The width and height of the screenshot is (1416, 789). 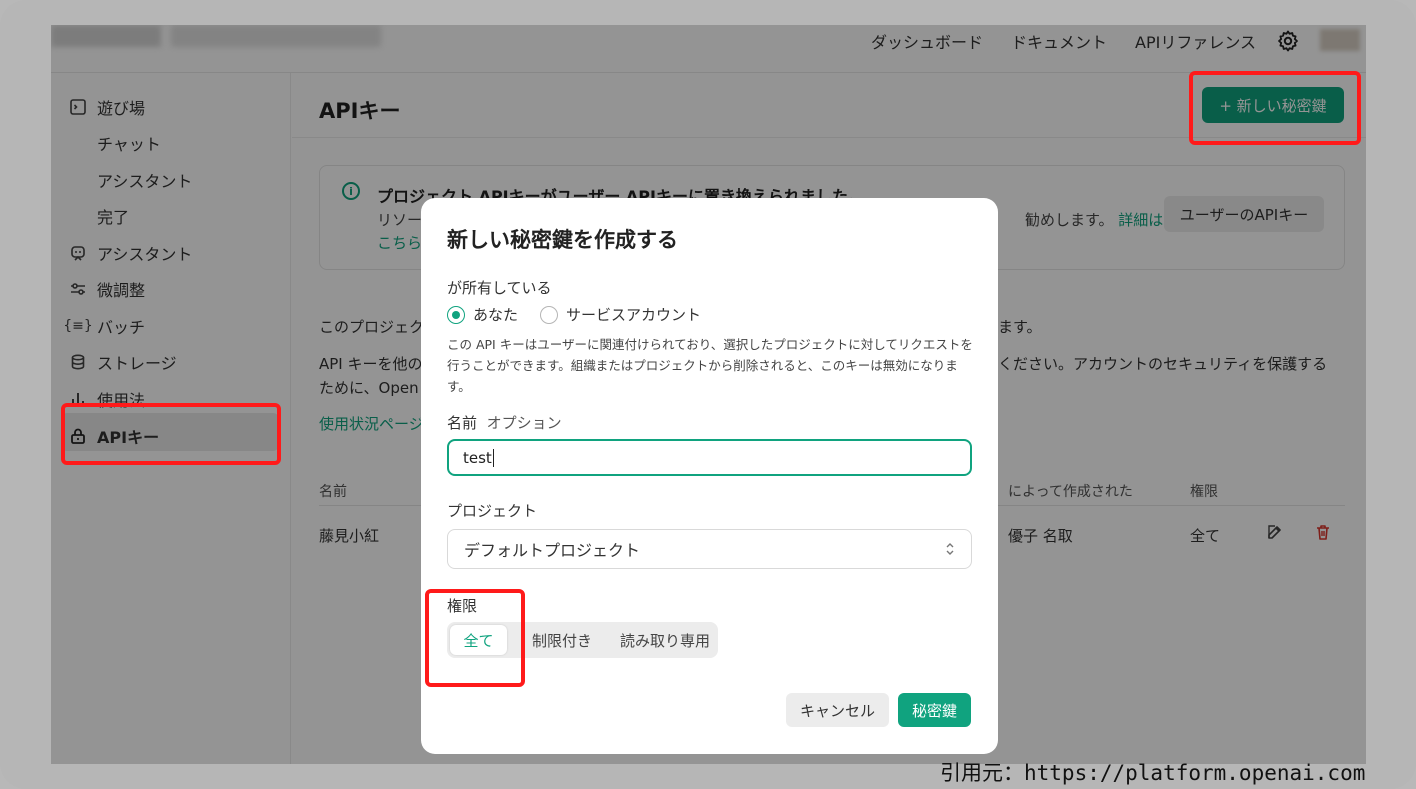 I want to click on source-credit: 引用元：https://platform.openai.com, so click(x=1153, y=773).